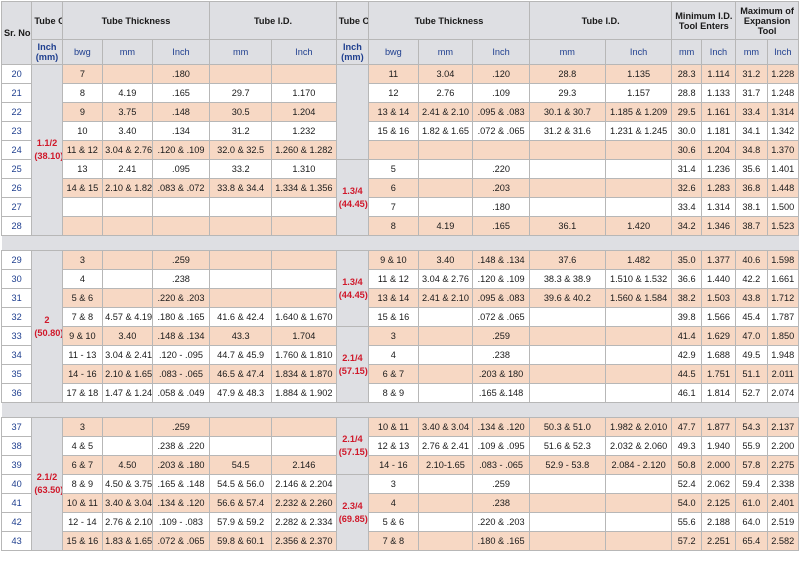  I want to click on left-id-inch: 2.282 & 2.334, so click(304, 522).